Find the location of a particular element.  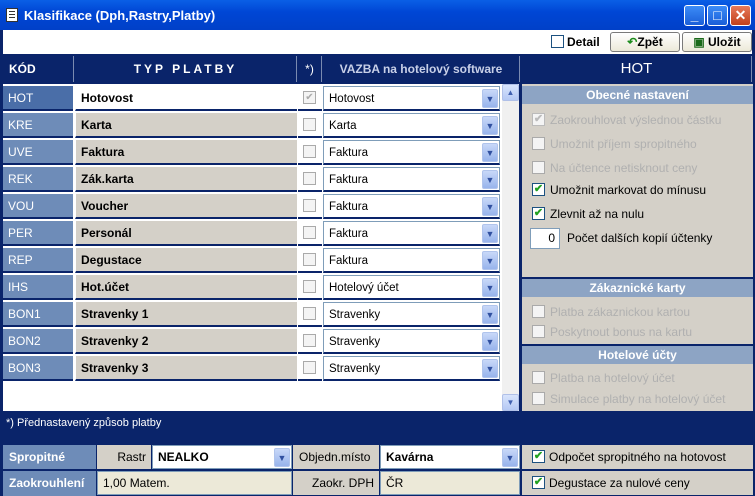

copies-label: Počet dalších kopií účtenky is located at coordinates (640, 238).